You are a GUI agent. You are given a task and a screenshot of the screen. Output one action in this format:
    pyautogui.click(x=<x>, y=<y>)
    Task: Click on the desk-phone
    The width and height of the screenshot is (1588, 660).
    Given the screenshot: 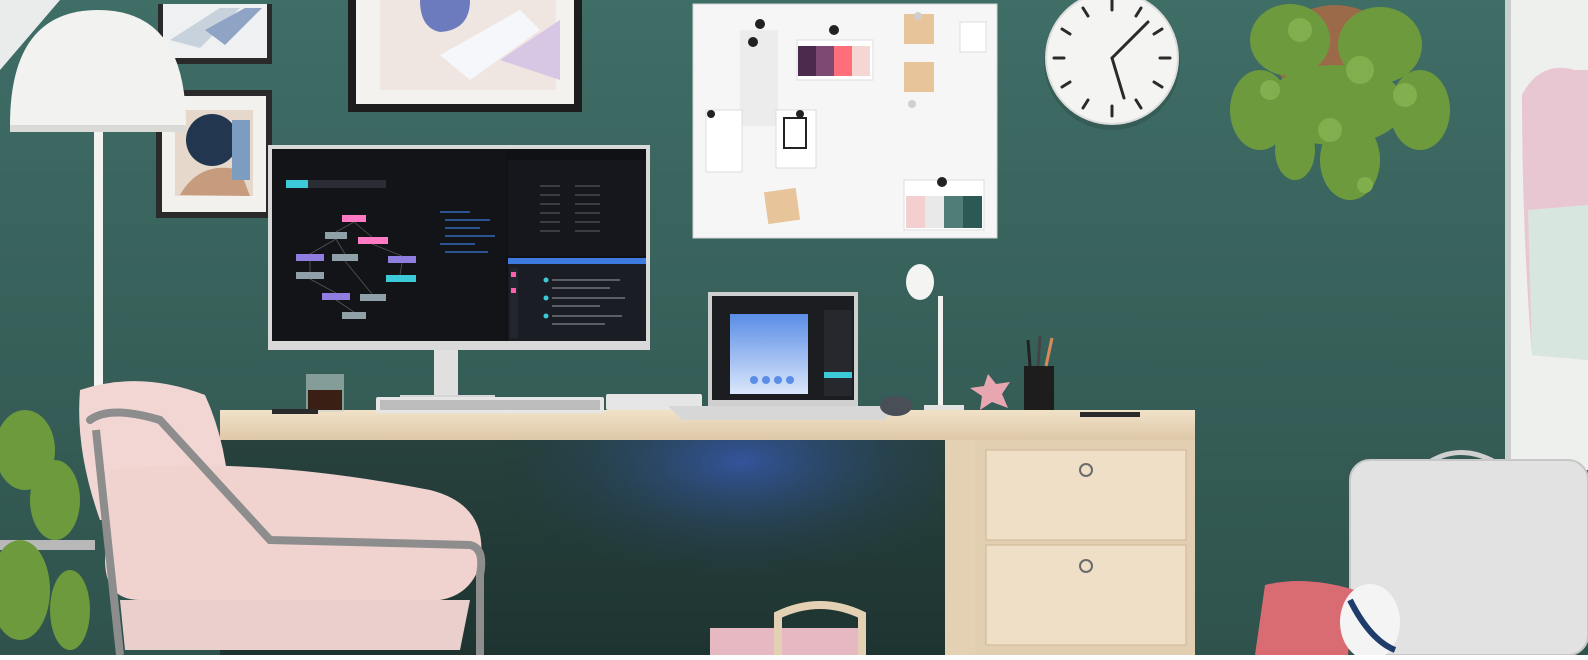 What is the action you would take?
    pyautogui.click(x=1110, y=414)
    